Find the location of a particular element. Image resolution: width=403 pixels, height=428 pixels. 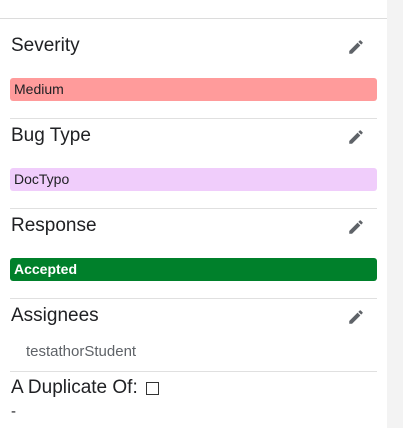

assignees-edit-button is located at coordinates (356, 317).